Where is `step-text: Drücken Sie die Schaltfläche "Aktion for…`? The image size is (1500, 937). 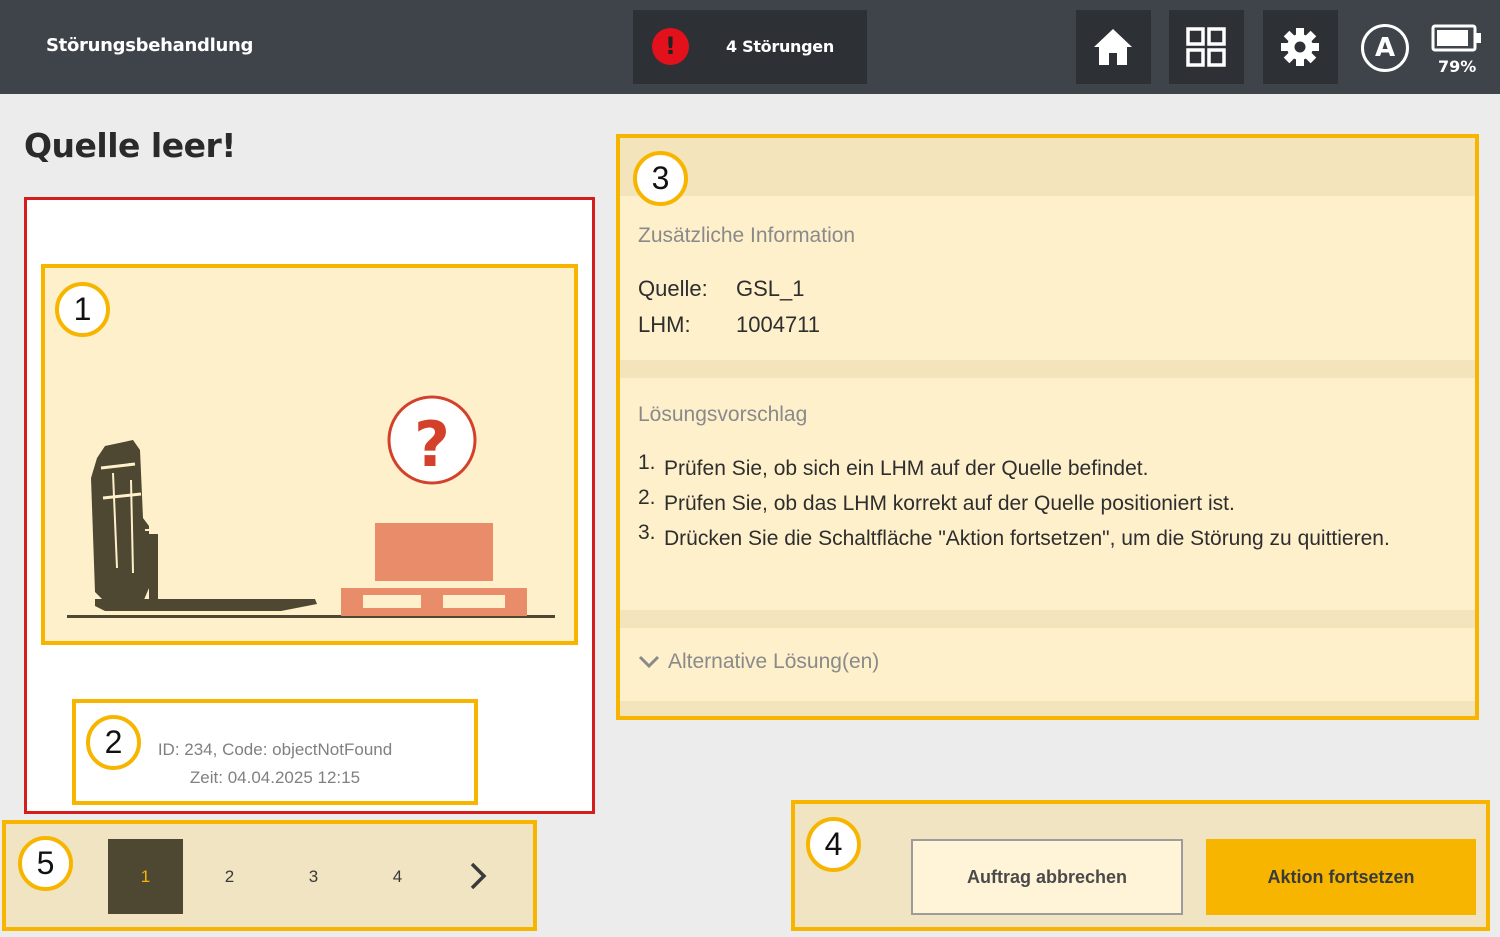 step-text: Drücken Sie die Schaltfläche "Aktion for… is located at coordinates (1027, 538).